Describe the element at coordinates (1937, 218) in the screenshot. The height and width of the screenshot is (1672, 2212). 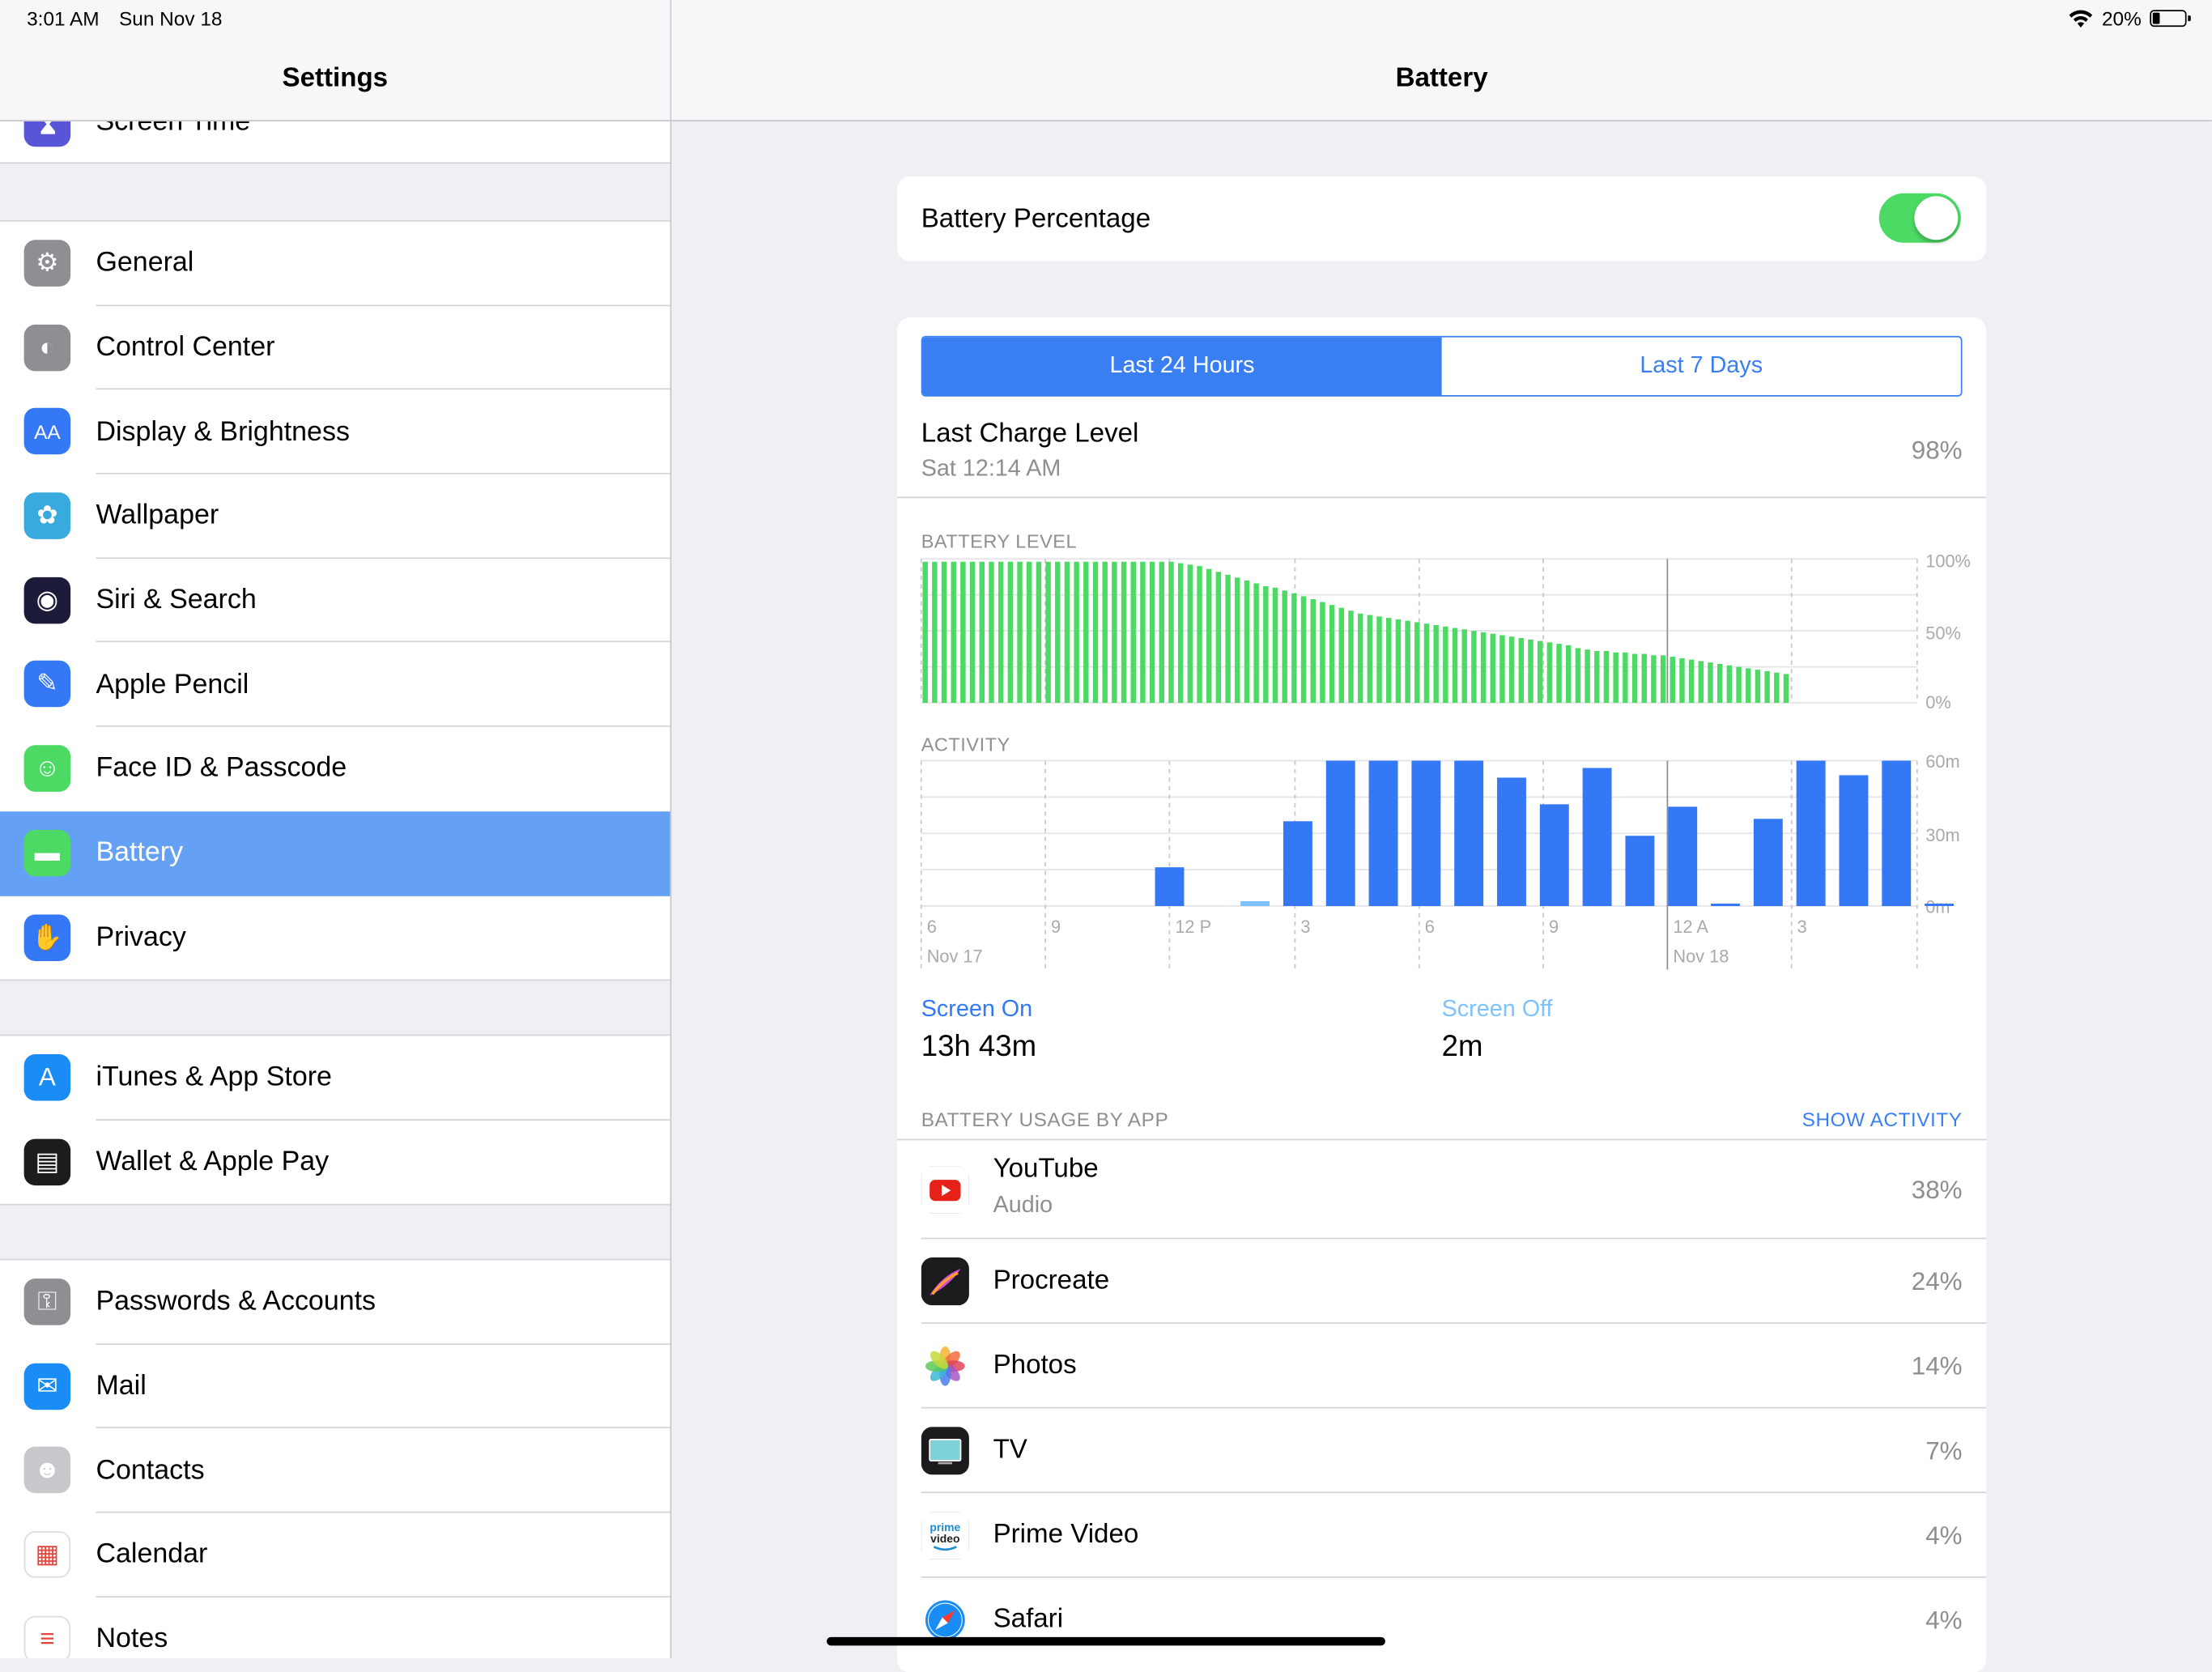
I see `toggle-knob` at that location.